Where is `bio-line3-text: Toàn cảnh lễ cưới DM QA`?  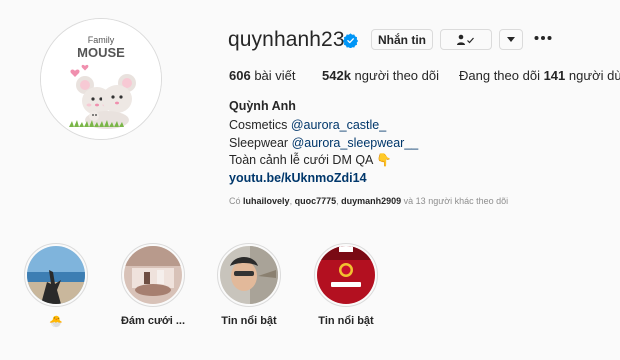
bio-line3-text: Toàn cảnh lễ cưới DM QA is located at coordinates (301, 160).